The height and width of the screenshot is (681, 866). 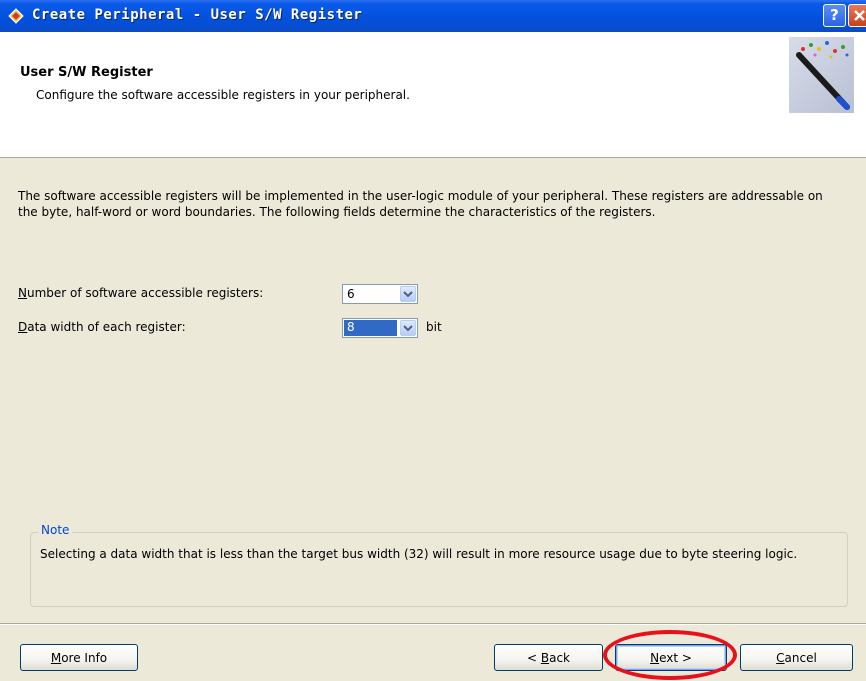 What do you see at coordinates (434, 327) in the screenshot?
I see `data-width-unit: bit` at bounding box center [434, 327].